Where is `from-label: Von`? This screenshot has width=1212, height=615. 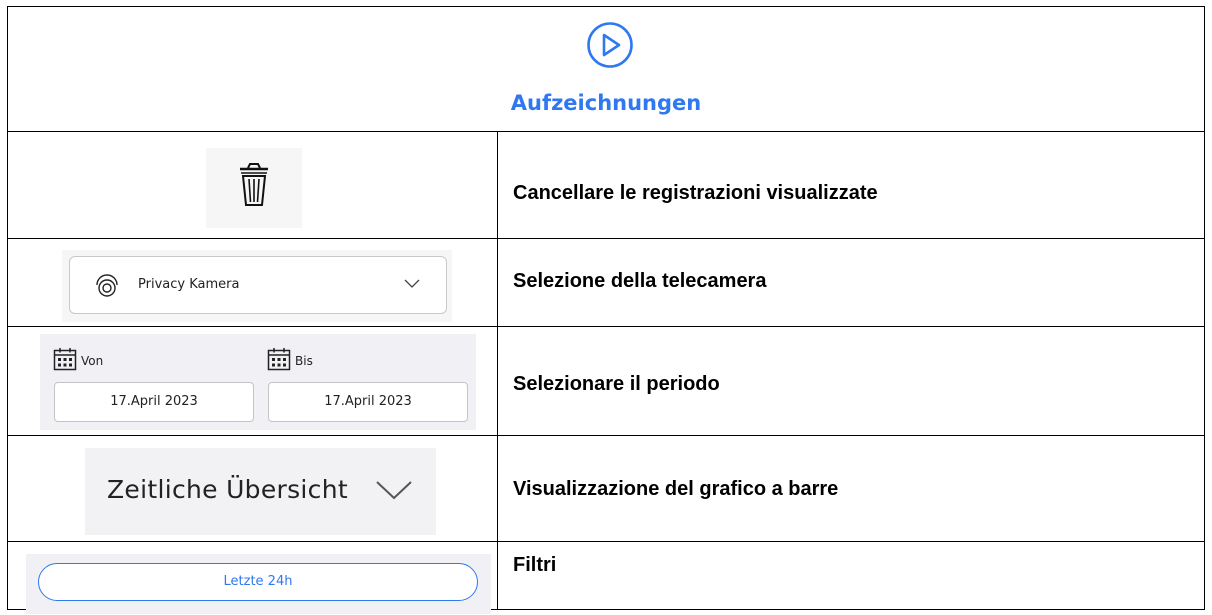 from-label: Von is located at coordinates (92, 361).